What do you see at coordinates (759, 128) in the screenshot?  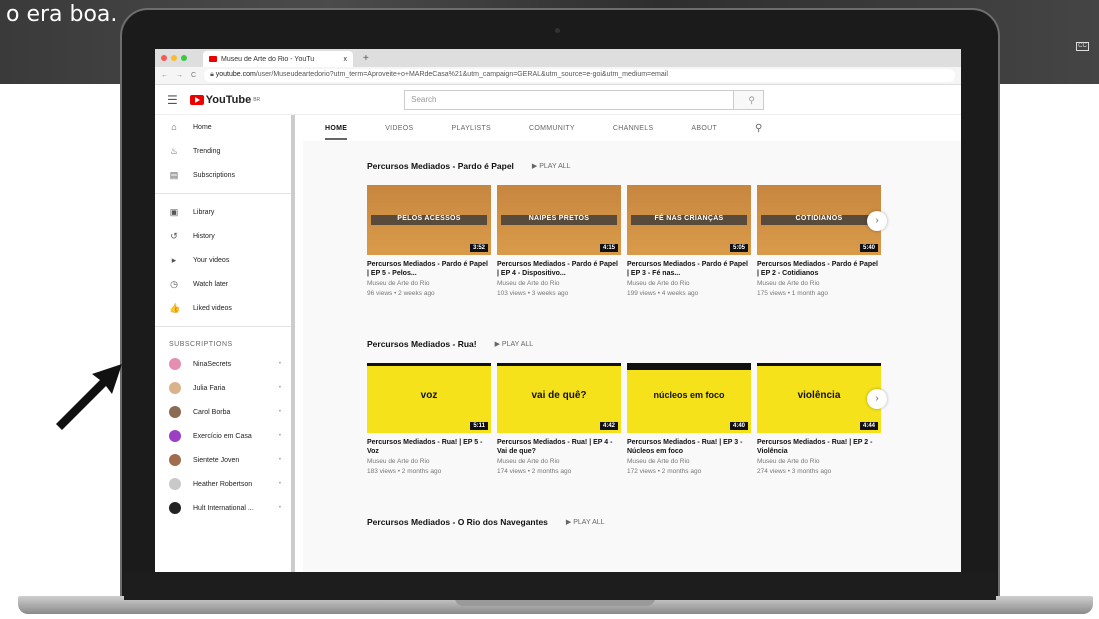 I see `channel-search-icon: ⚲` at bounding box center [759, 128].